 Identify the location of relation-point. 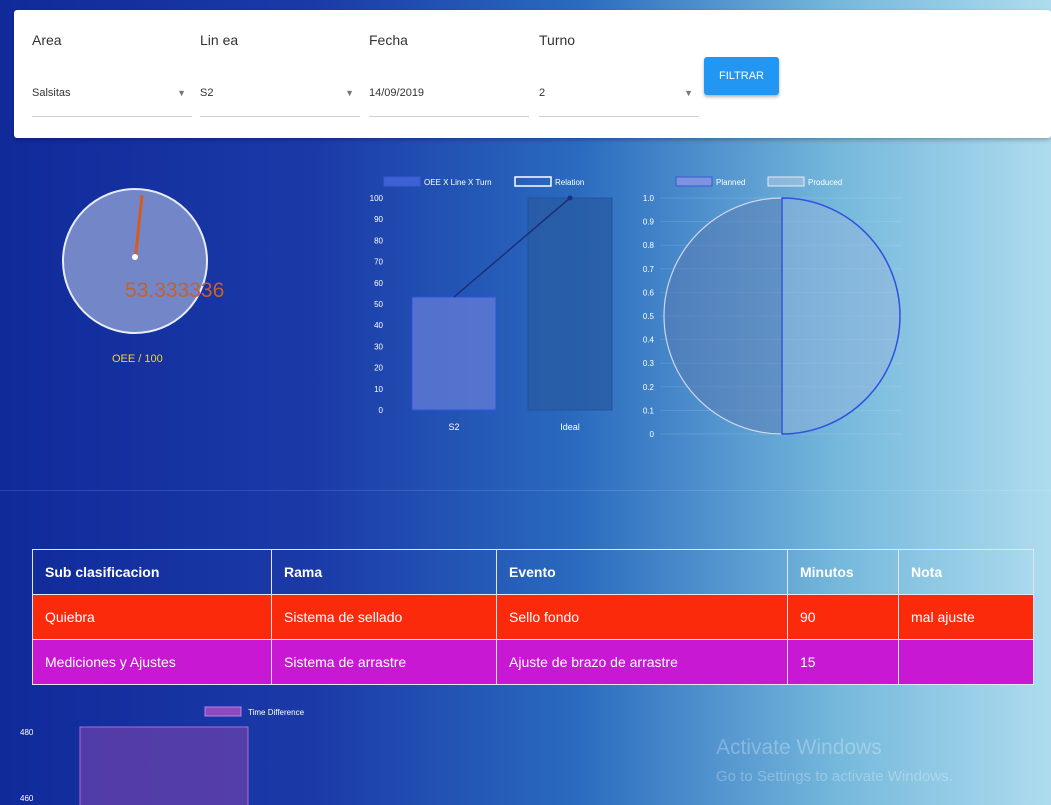
(570, 198).